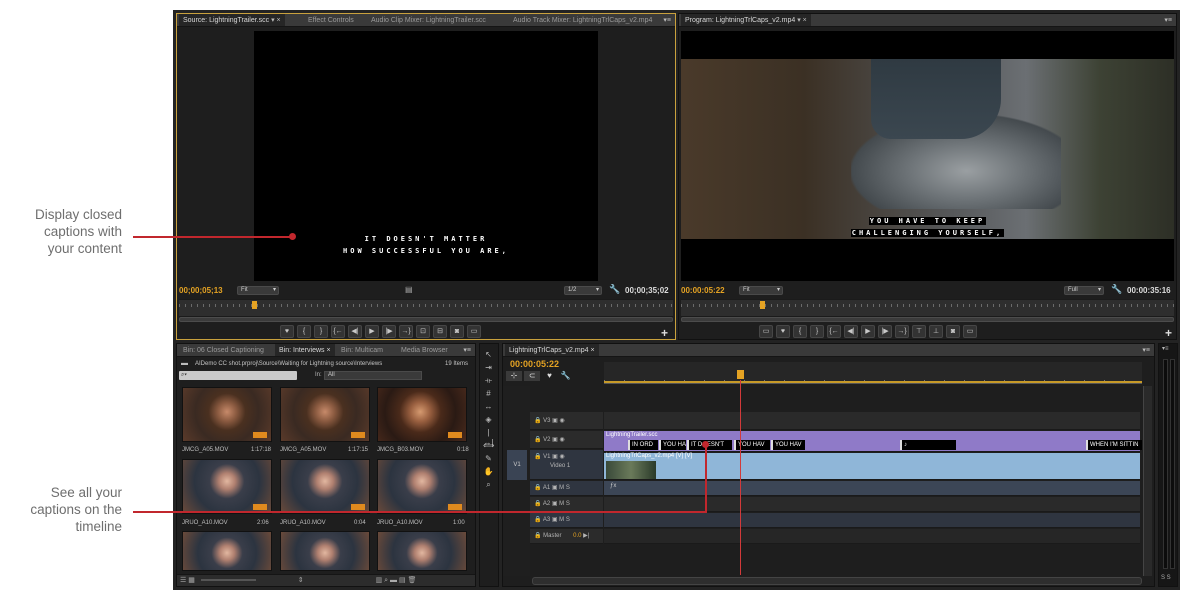 This screenshot has height=590, width=1180. I want to click on tab-media-browser: Media Browser, so click(424, 350).